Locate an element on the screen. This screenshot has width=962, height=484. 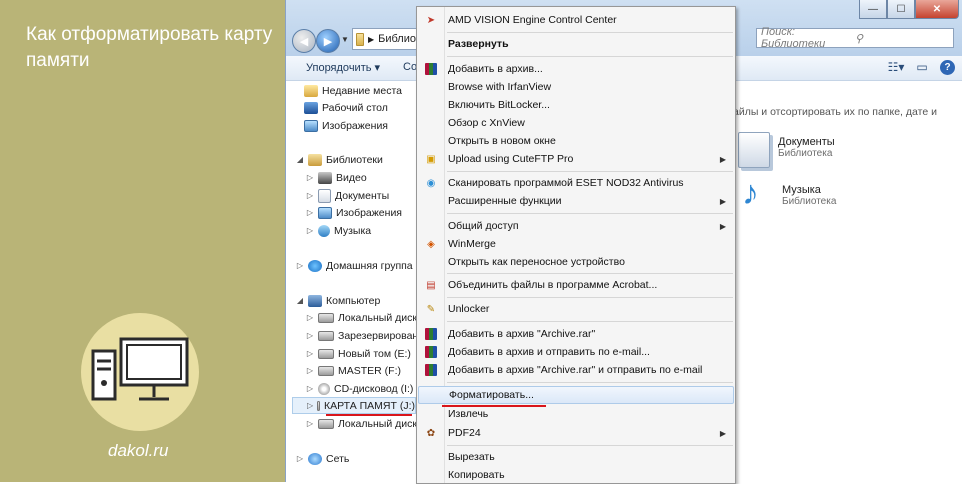
menu-label: Копировать is located at coordinates (476, 475).